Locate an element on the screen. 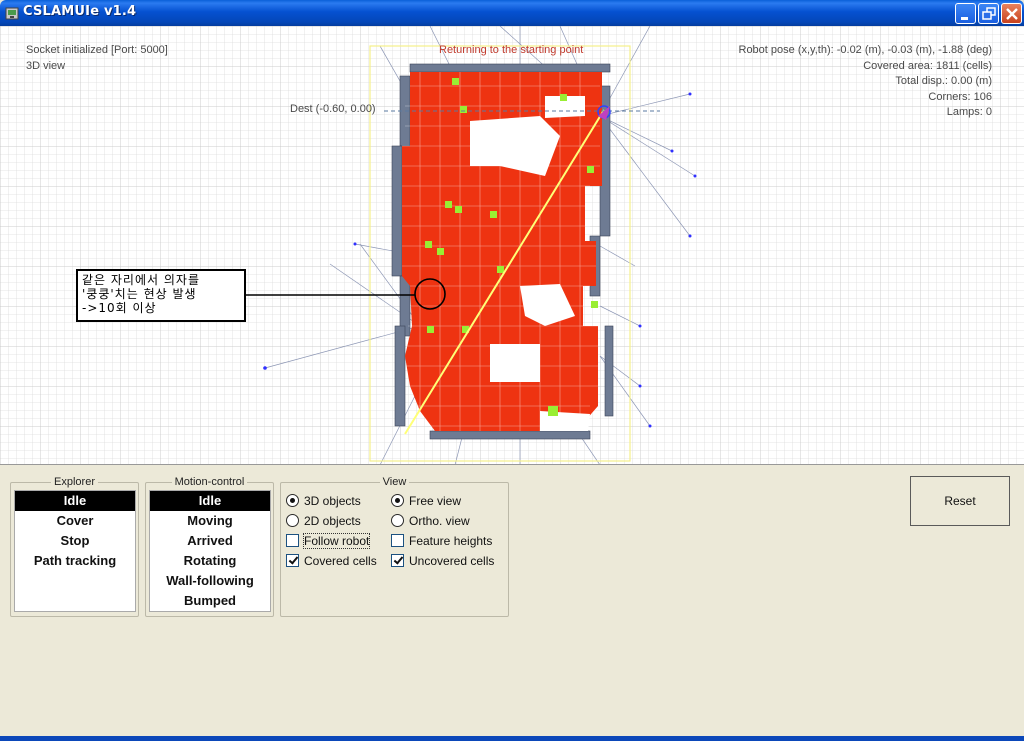 This screenshot has width=1024, height=741. explorer-item-path-tracking: Path tracking is located at coordinates (75, 561).